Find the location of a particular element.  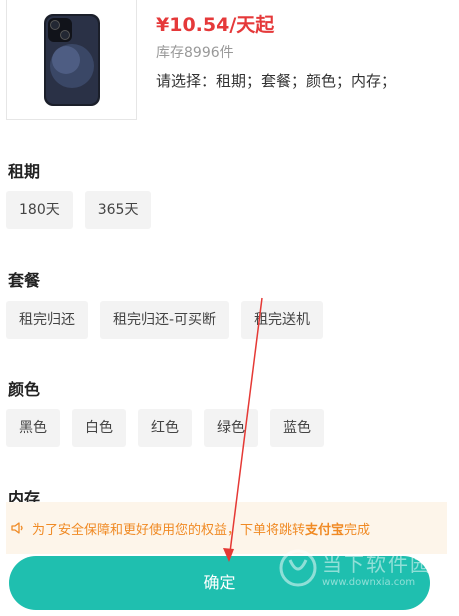

phone-image is located at coordinates (71, 59).